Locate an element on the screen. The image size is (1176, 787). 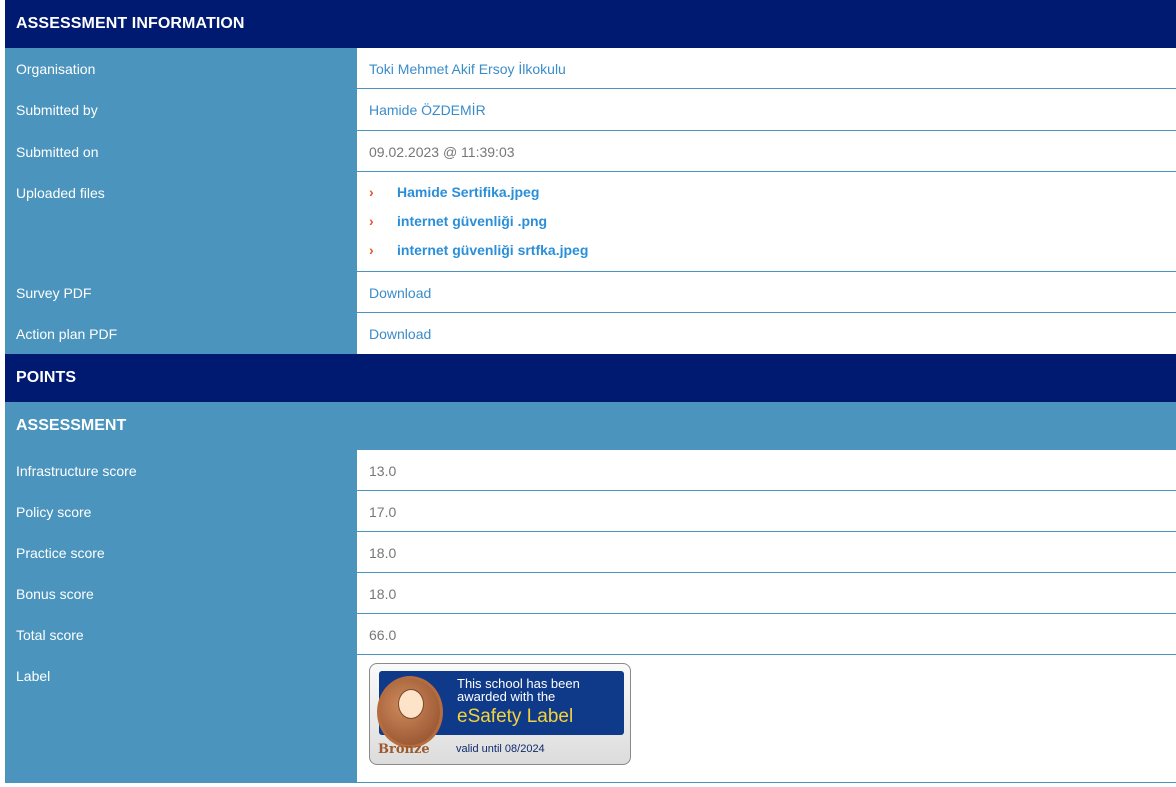
score-row: Practice score 18.0 is located at coordinates (590, 552).